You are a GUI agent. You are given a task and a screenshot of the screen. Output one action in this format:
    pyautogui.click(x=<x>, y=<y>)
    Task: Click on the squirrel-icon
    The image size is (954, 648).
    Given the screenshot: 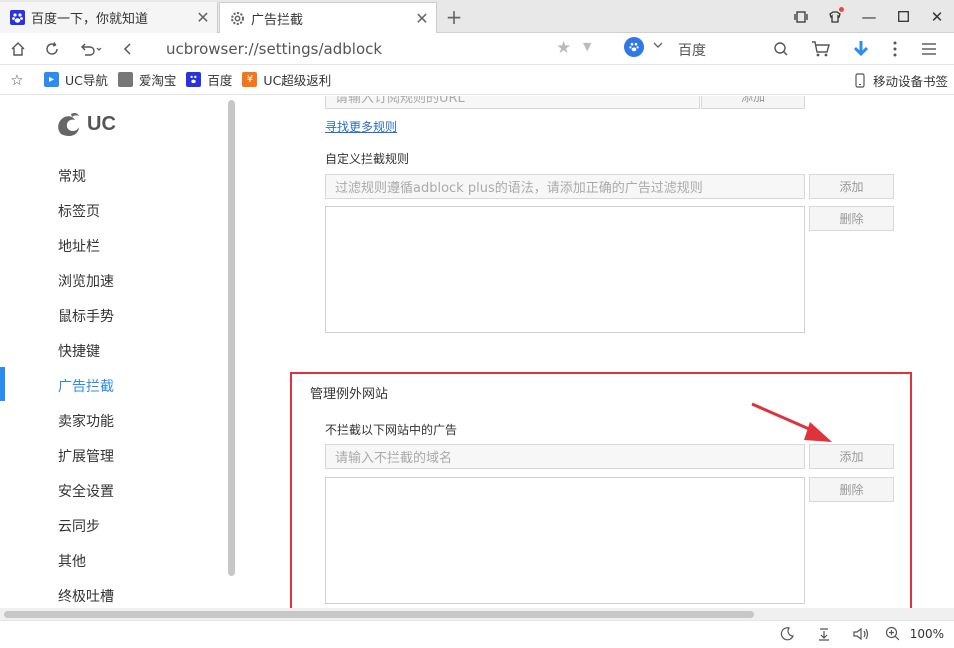 What is the action you would take?
    pyautogui.click(x=68, y=124)
    